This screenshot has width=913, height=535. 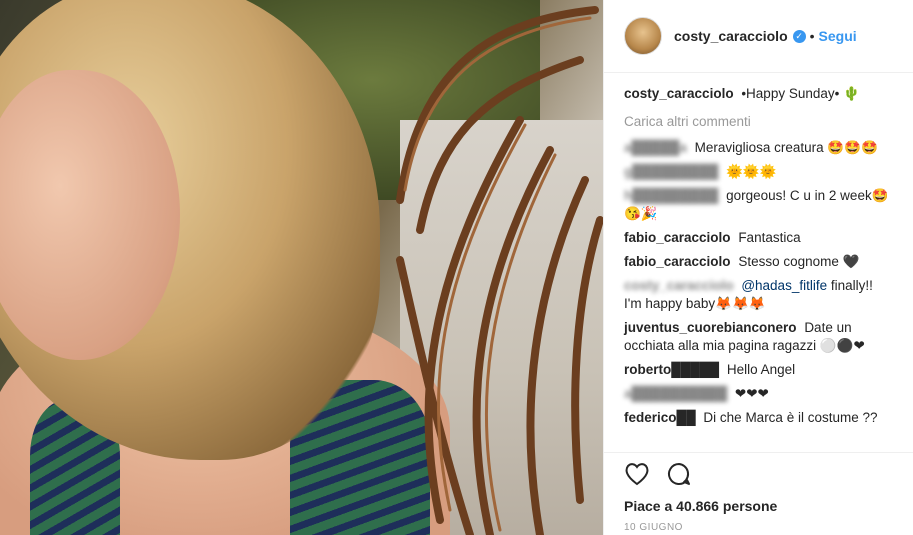 What do you see at coordinates (679, 285) in the screenshot?
I see `comment-username: costy_caracciolo` at bounding box center [679, 285].